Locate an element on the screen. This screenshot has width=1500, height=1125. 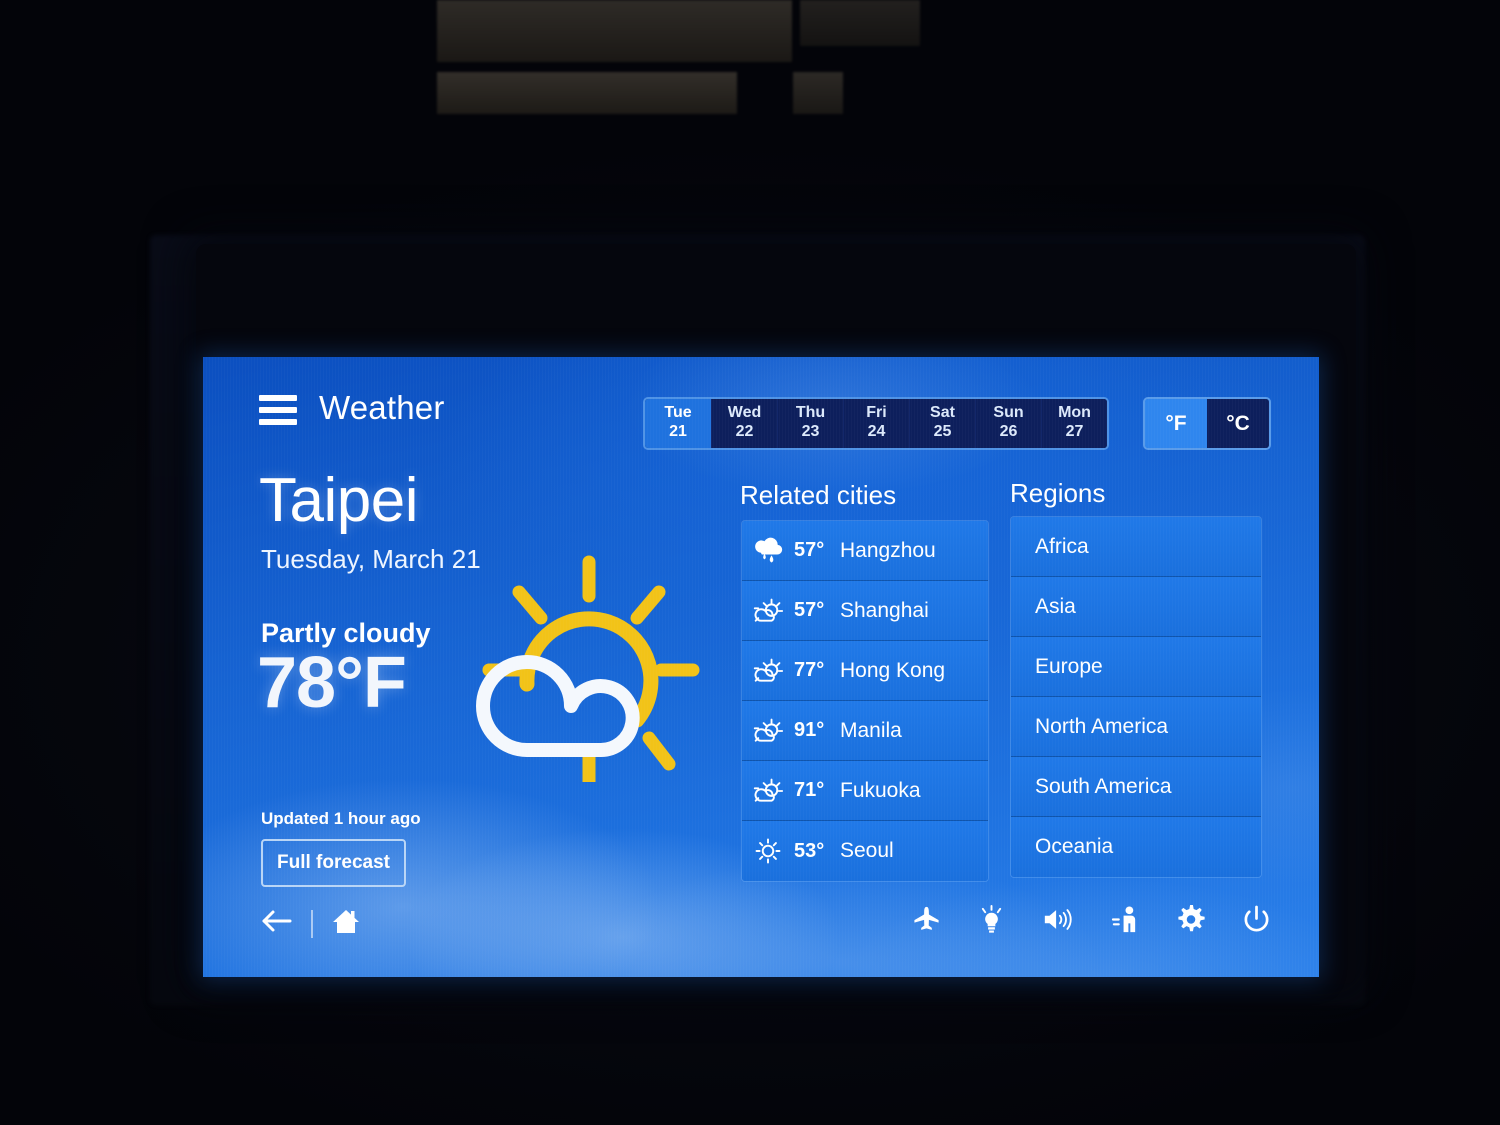
list-item: 53° Seoul is located at coordinates (865, 851).